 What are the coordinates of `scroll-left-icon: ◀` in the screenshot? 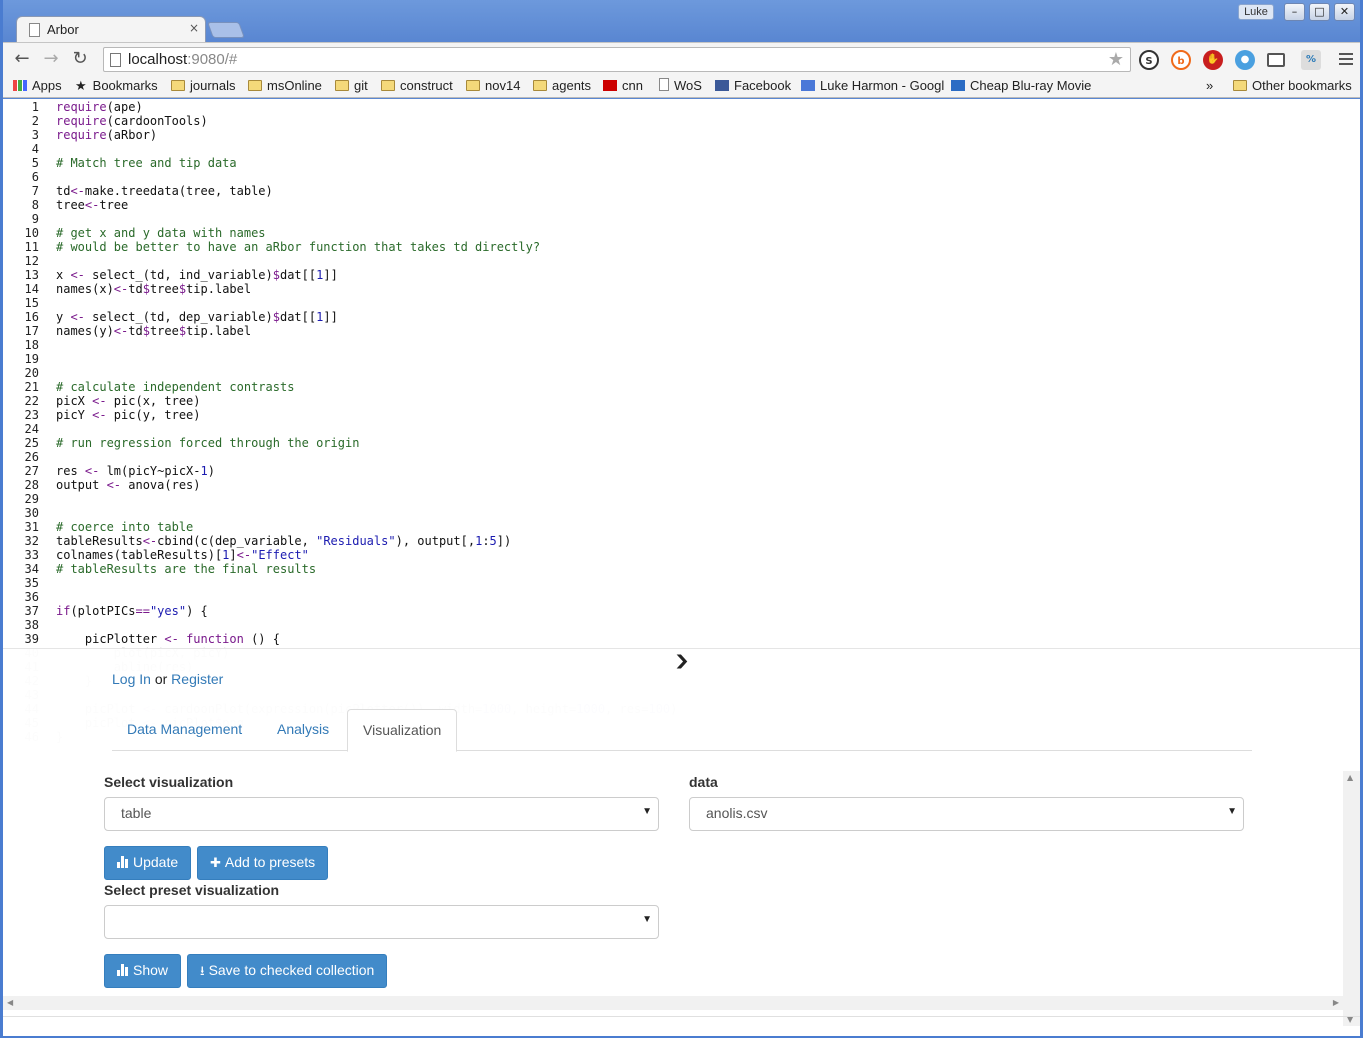 It's located at (10, 1002).